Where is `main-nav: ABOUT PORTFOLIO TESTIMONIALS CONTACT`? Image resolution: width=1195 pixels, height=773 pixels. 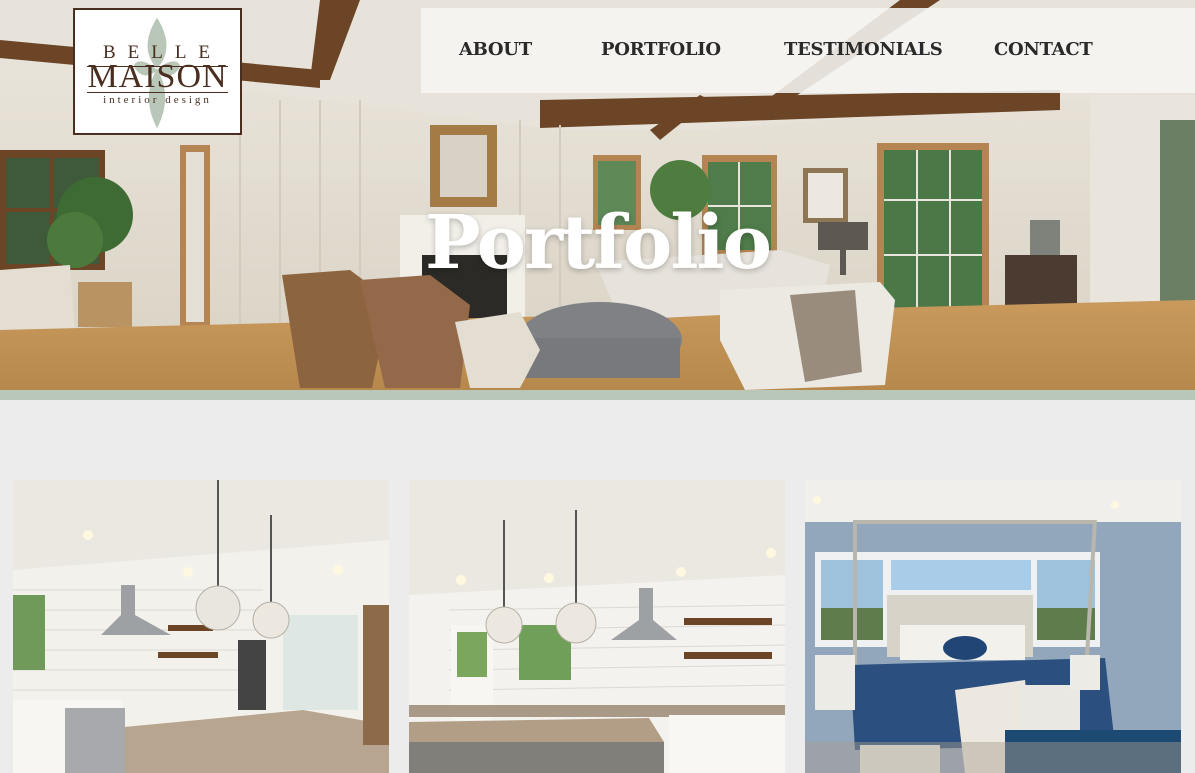
main-nav: ABOUT PORTFOLIO TESTIMONIALS CONTACT is located at coordinates (808, 50).